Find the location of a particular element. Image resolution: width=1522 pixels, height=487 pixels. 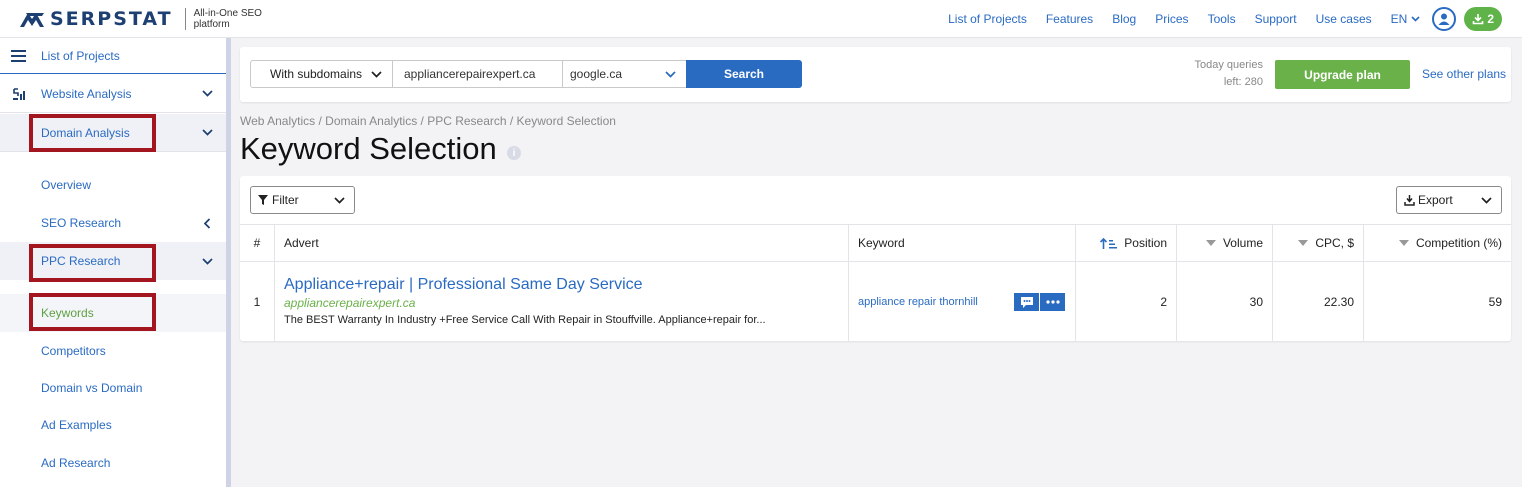

highlight-box-domain-analysis is located at coordinates (92, 133).